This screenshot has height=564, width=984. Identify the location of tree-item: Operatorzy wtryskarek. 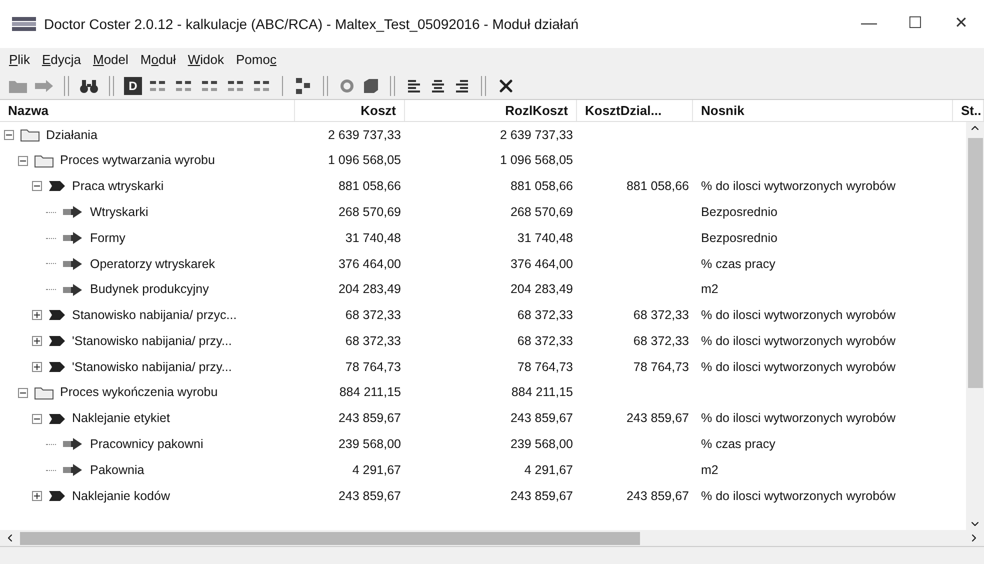
(153, 264).